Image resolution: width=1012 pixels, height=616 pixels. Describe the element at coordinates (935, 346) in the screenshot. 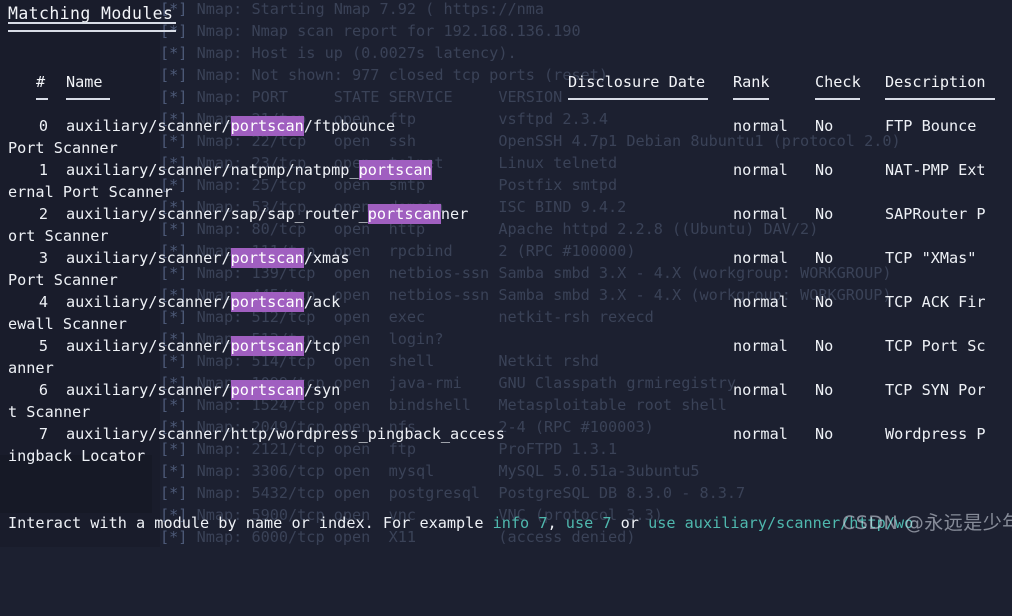

I see `module-description: TCP Port Sc` at that location.